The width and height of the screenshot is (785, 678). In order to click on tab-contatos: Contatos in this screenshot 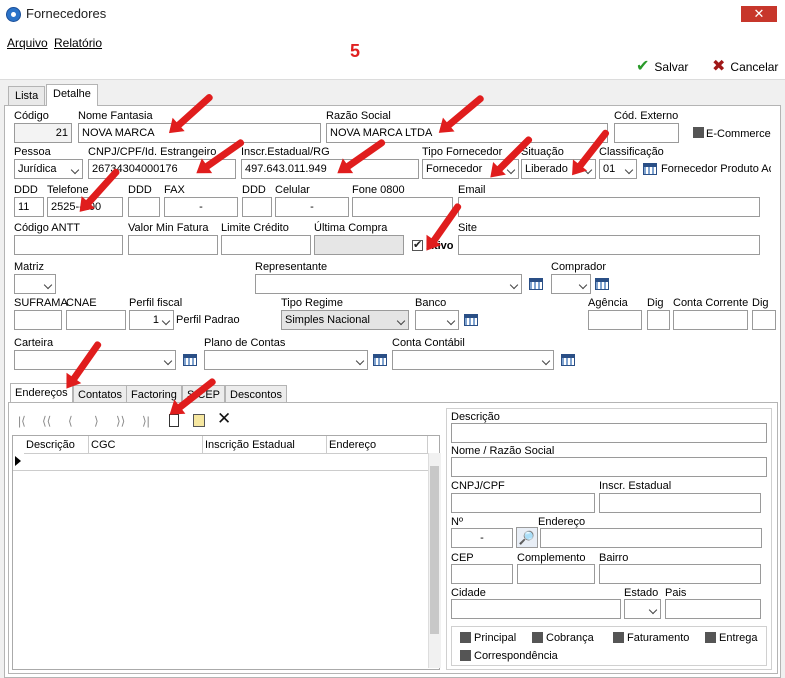, I will do `click(100, 394)`.